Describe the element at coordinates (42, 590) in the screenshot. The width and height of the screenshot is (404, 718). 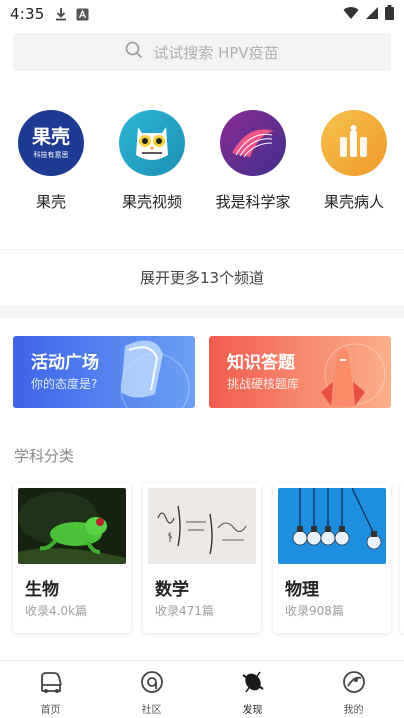
I see `subject-name: 生物` at that location.